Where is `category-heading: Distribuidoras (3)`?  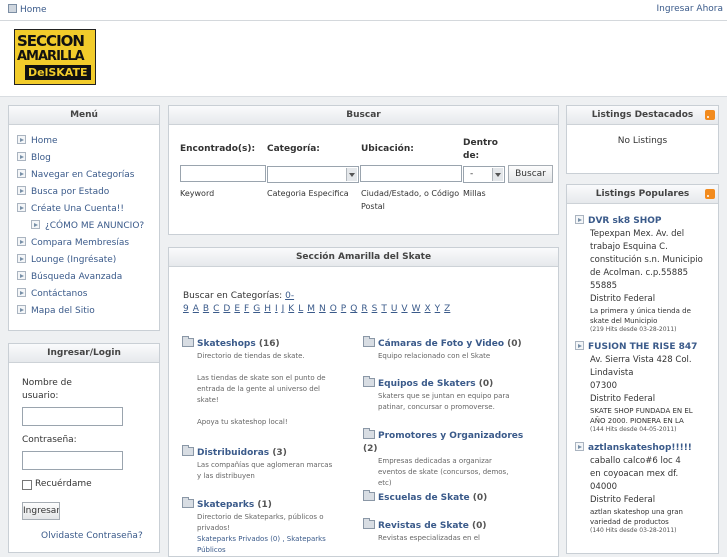
category-heading: Distribuidoras (3) is located at coordinates (268, 452).